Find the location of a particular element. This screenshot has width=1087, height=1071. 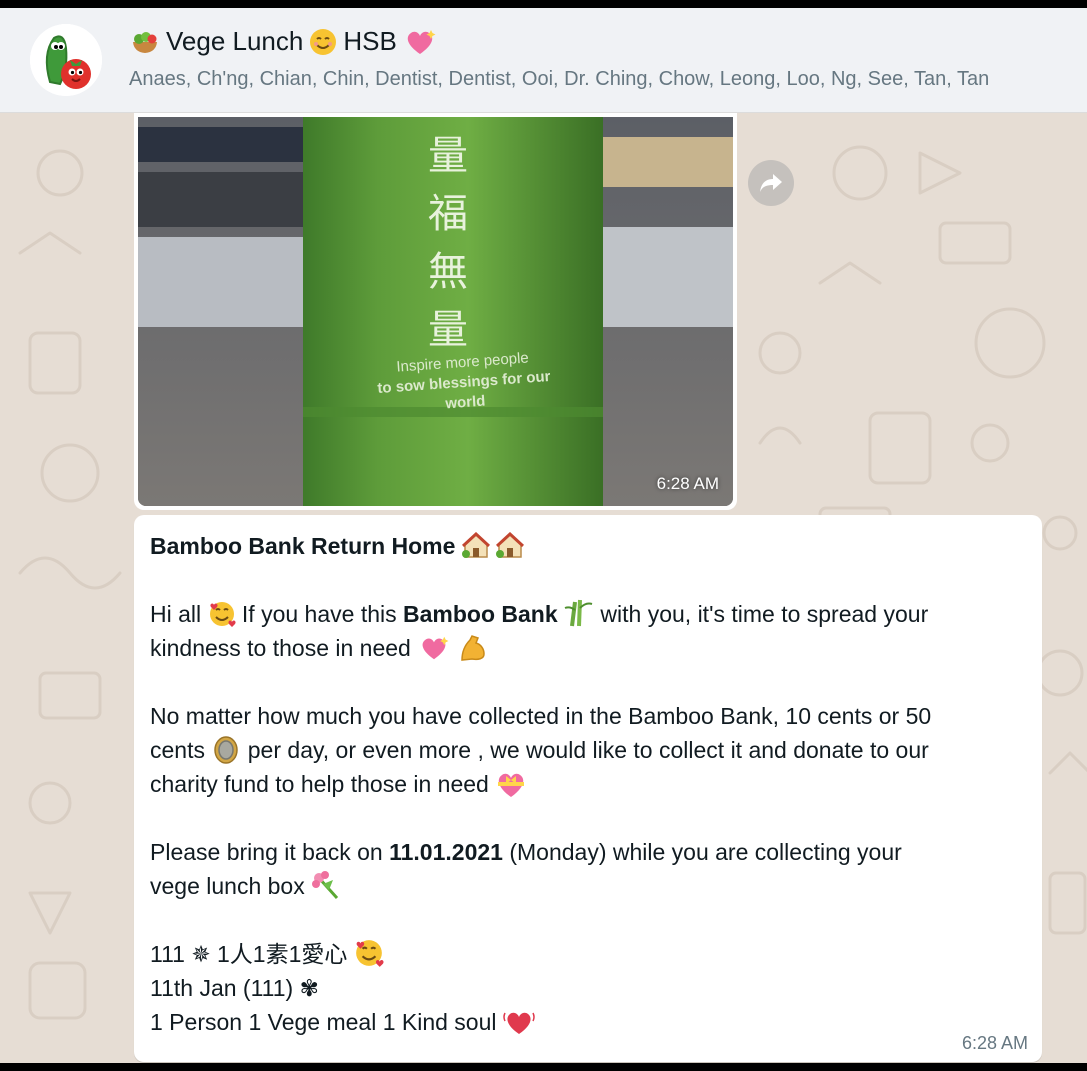

image-message-time: 6:28 AM is located at coordinates (687, 483).